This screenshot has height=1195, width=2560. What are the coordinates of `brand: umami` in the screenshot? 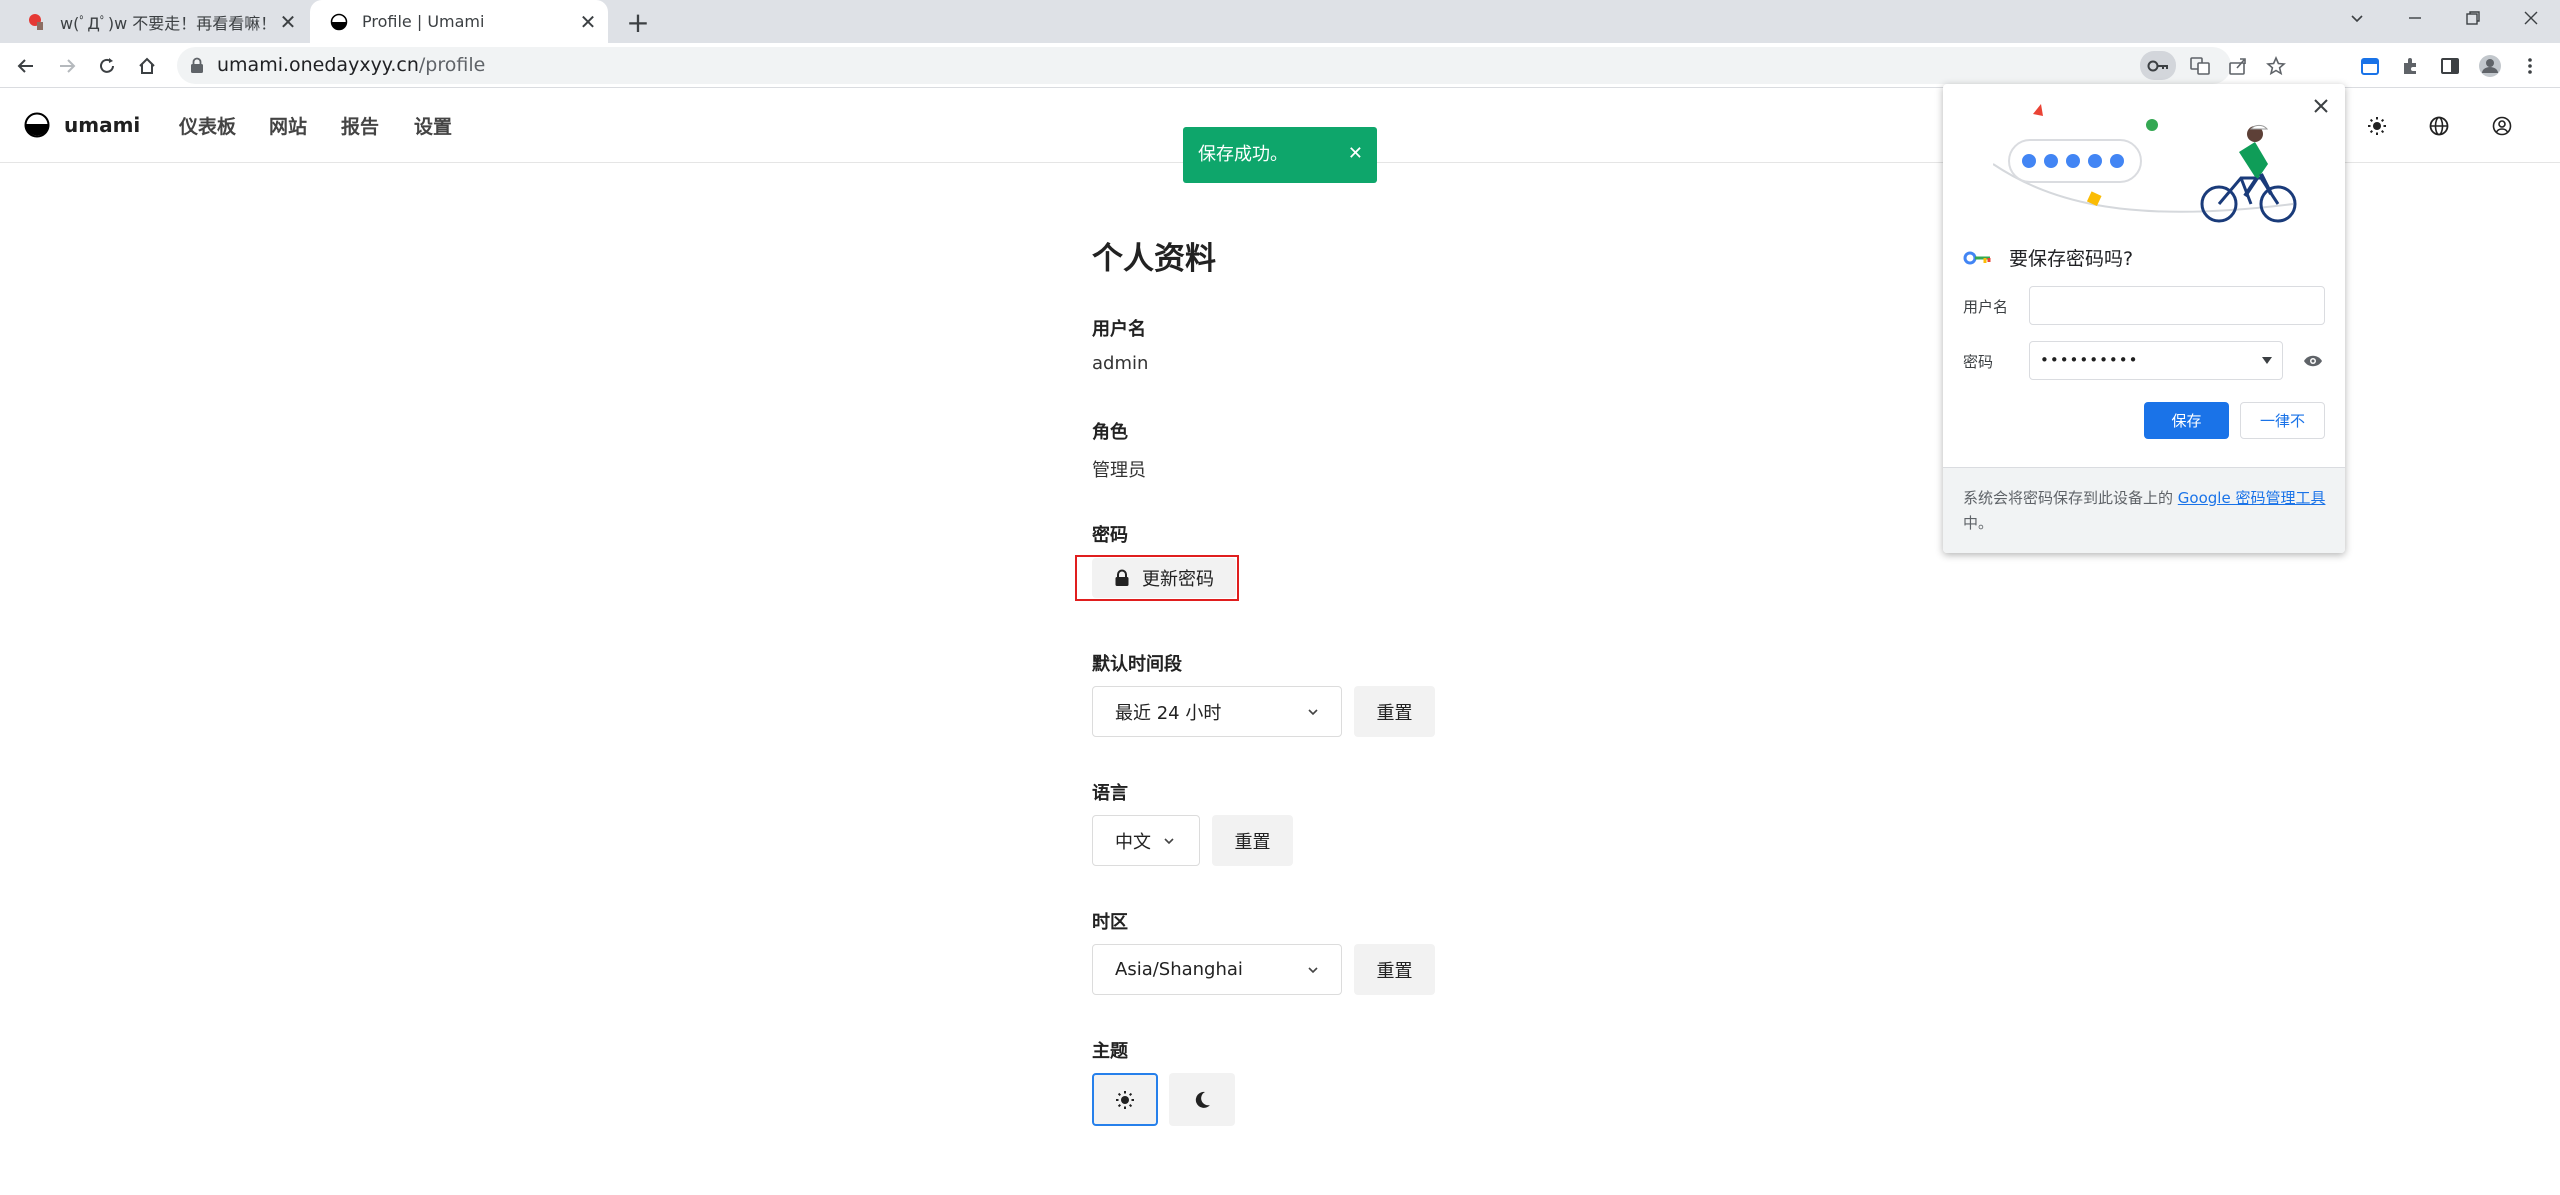 It's located at (82, 125).